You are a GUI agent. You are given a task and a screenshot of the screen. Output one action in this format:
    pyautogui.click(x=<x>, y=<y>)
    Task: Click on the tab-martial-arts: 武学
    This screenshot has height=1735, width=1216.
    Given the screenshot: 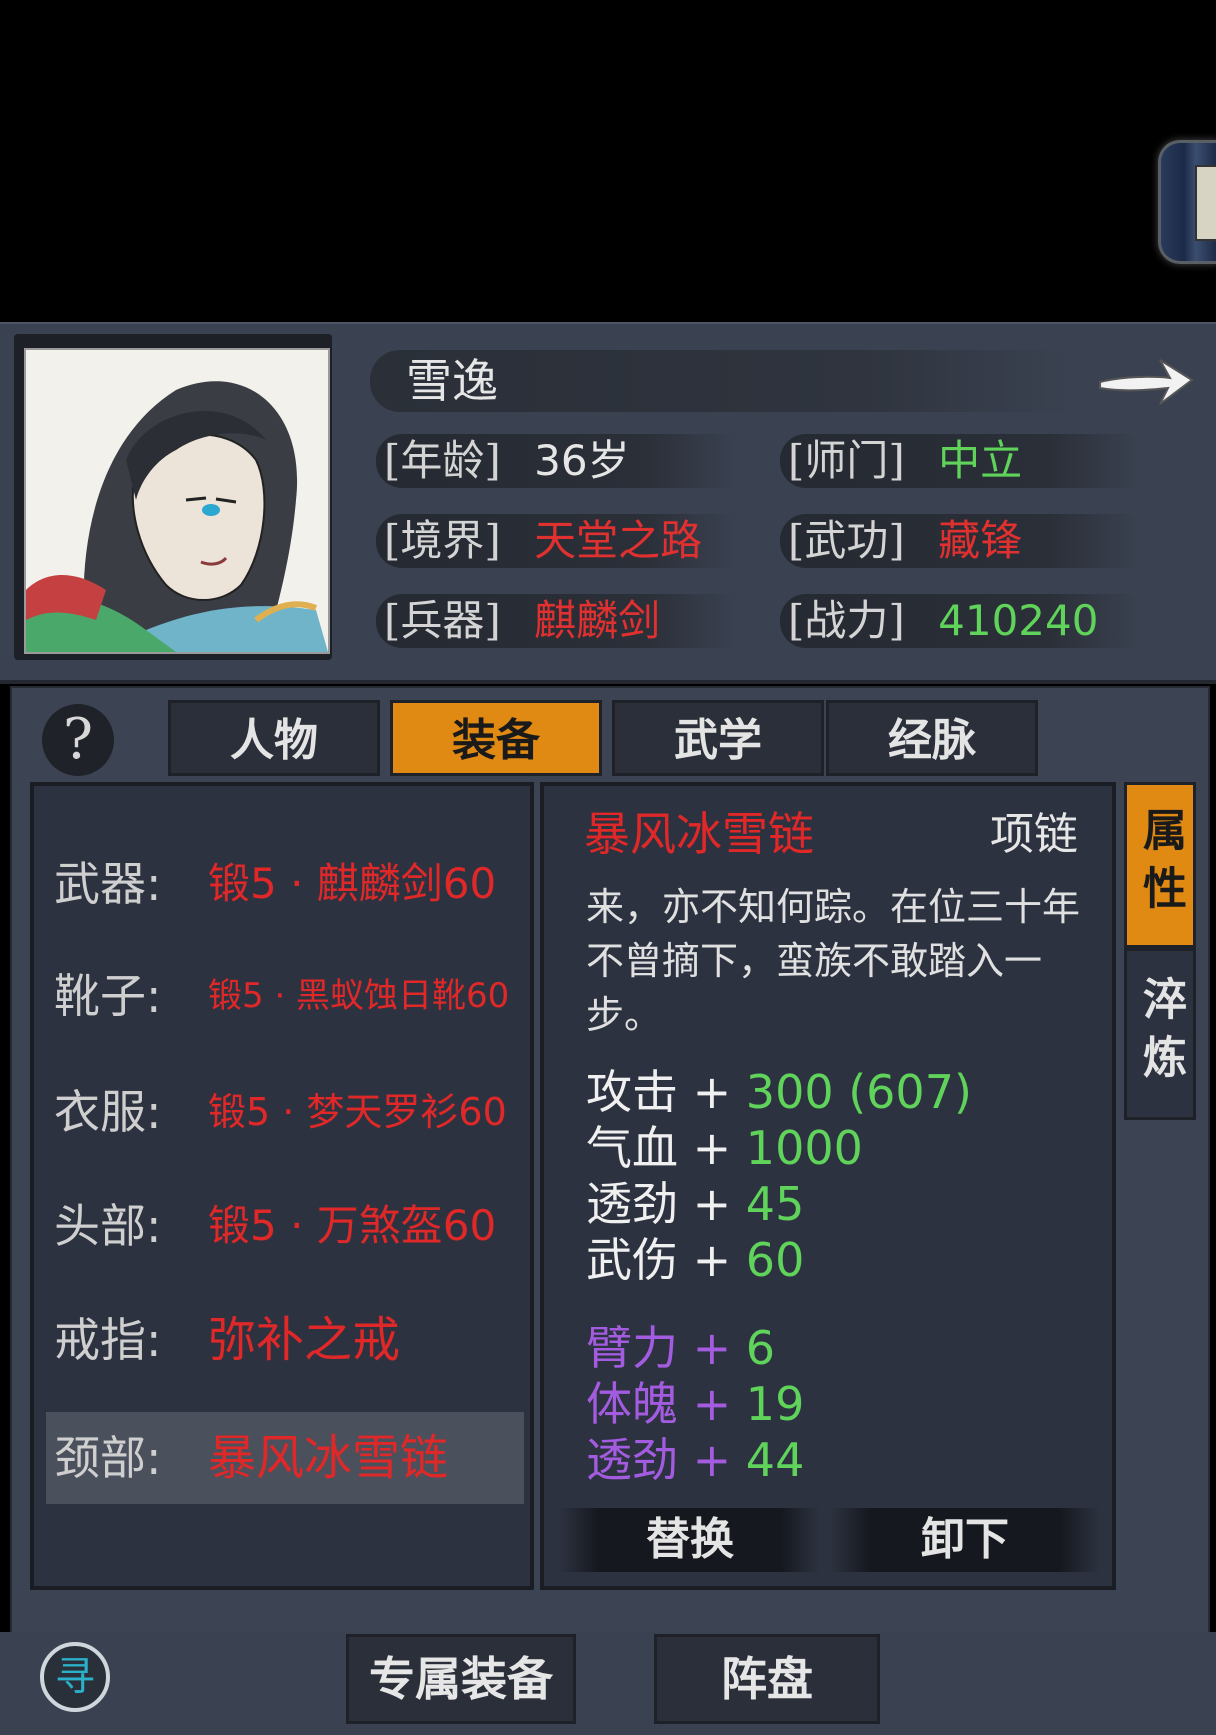 What is the action you would take?
    pyautogui.click(x=718, y=738)
    